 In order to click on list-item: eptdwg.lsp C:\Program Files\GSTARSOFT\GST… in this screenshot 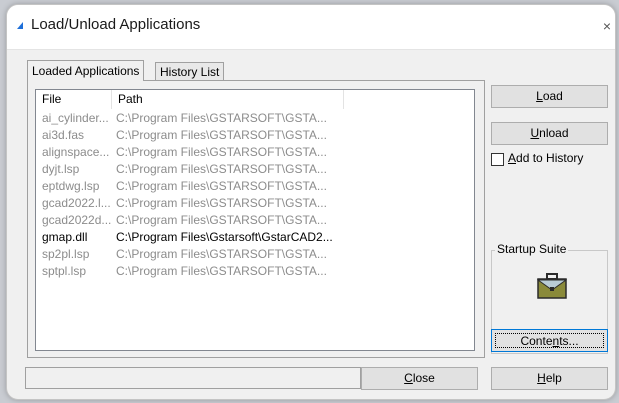, I will do `click(255, 186)`.